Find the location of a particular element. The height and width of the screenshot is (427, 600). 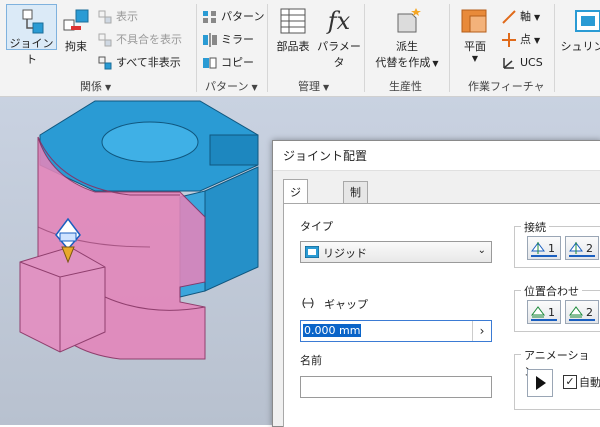

derive-button: 派生 代替を作成 ▼ is located at coordinates (407, 37).